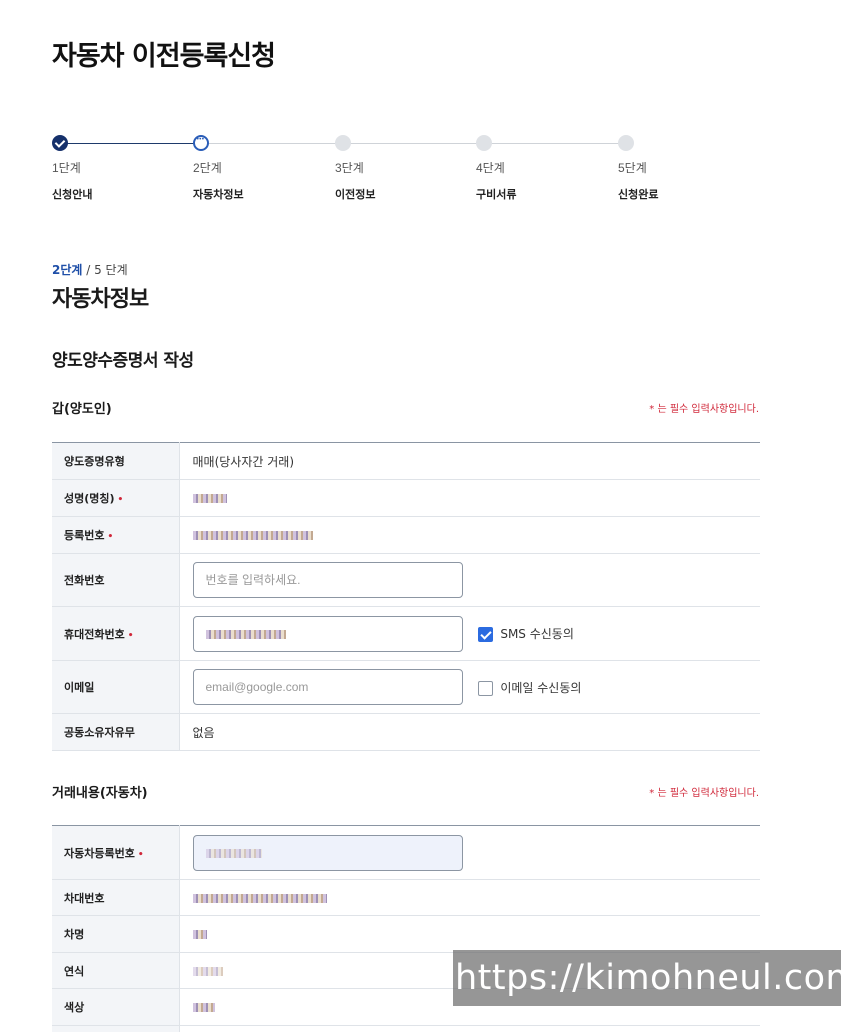 Image resolution: width=861 pixels, height=1032 pixels. What do you see at coordinates (82, 409) in the screenshot?
I see `transferor-title: 갑(양도인)` at bounding box center [82, 409].